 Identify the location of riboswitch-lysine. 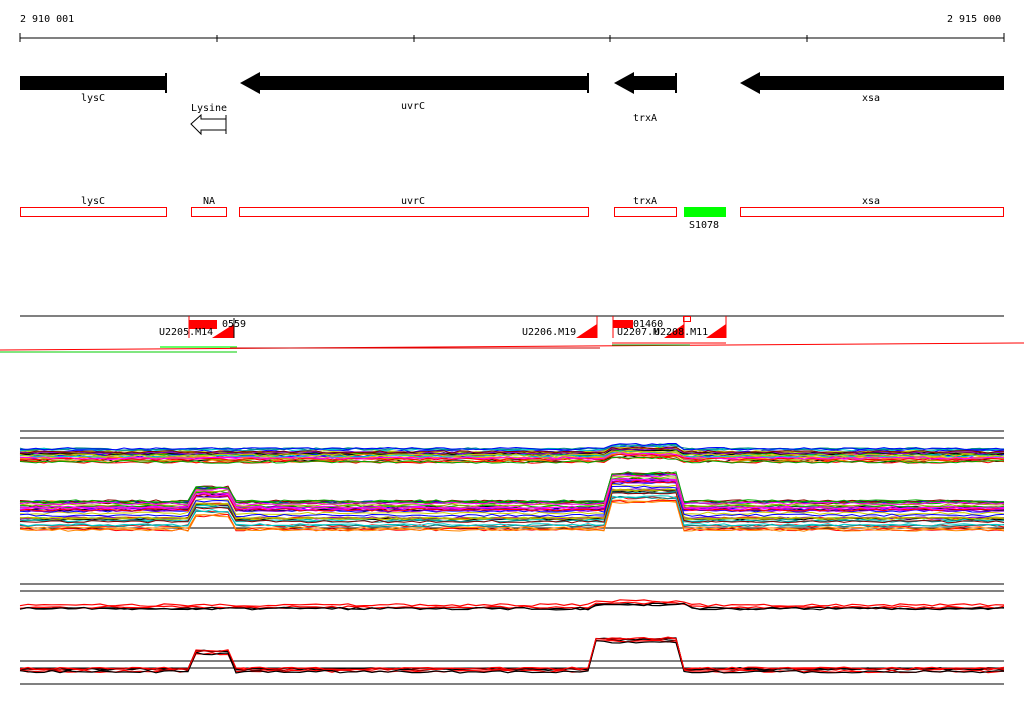
(208, 124).